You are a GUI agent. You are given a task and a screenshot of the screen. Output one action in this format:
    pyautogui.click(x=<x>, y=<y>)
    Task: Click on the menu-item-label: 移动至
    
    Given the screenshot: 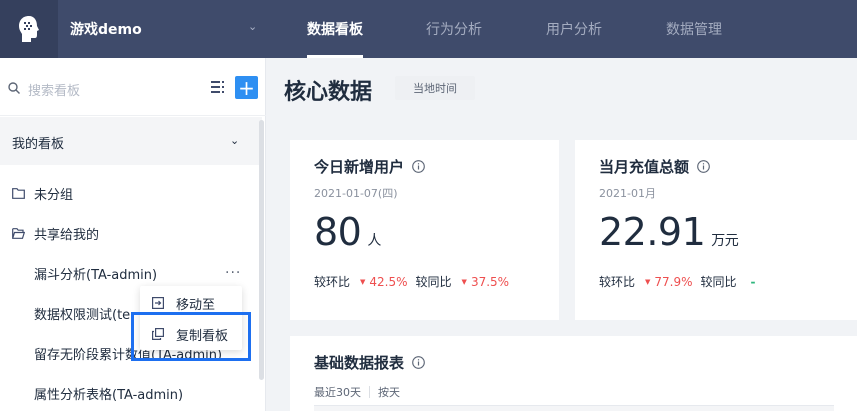 What is the action you would take?
    pyautogui.click(x=196, y=305)
    